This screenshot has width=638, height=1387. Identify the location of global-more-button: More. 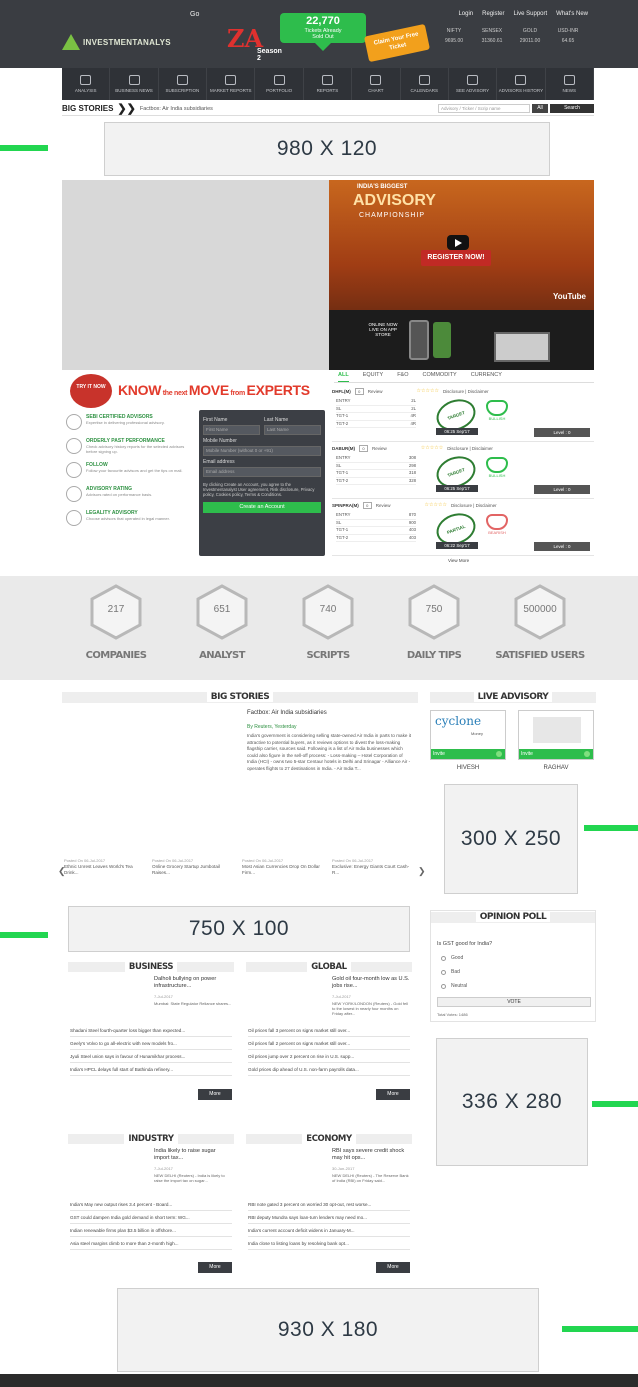
(393, 1094).